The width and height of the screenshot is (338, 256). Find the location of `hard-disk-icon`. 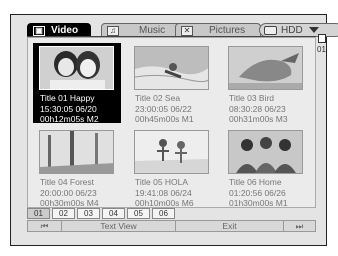

hard-disk-icon is located at coordinates (270, 30).